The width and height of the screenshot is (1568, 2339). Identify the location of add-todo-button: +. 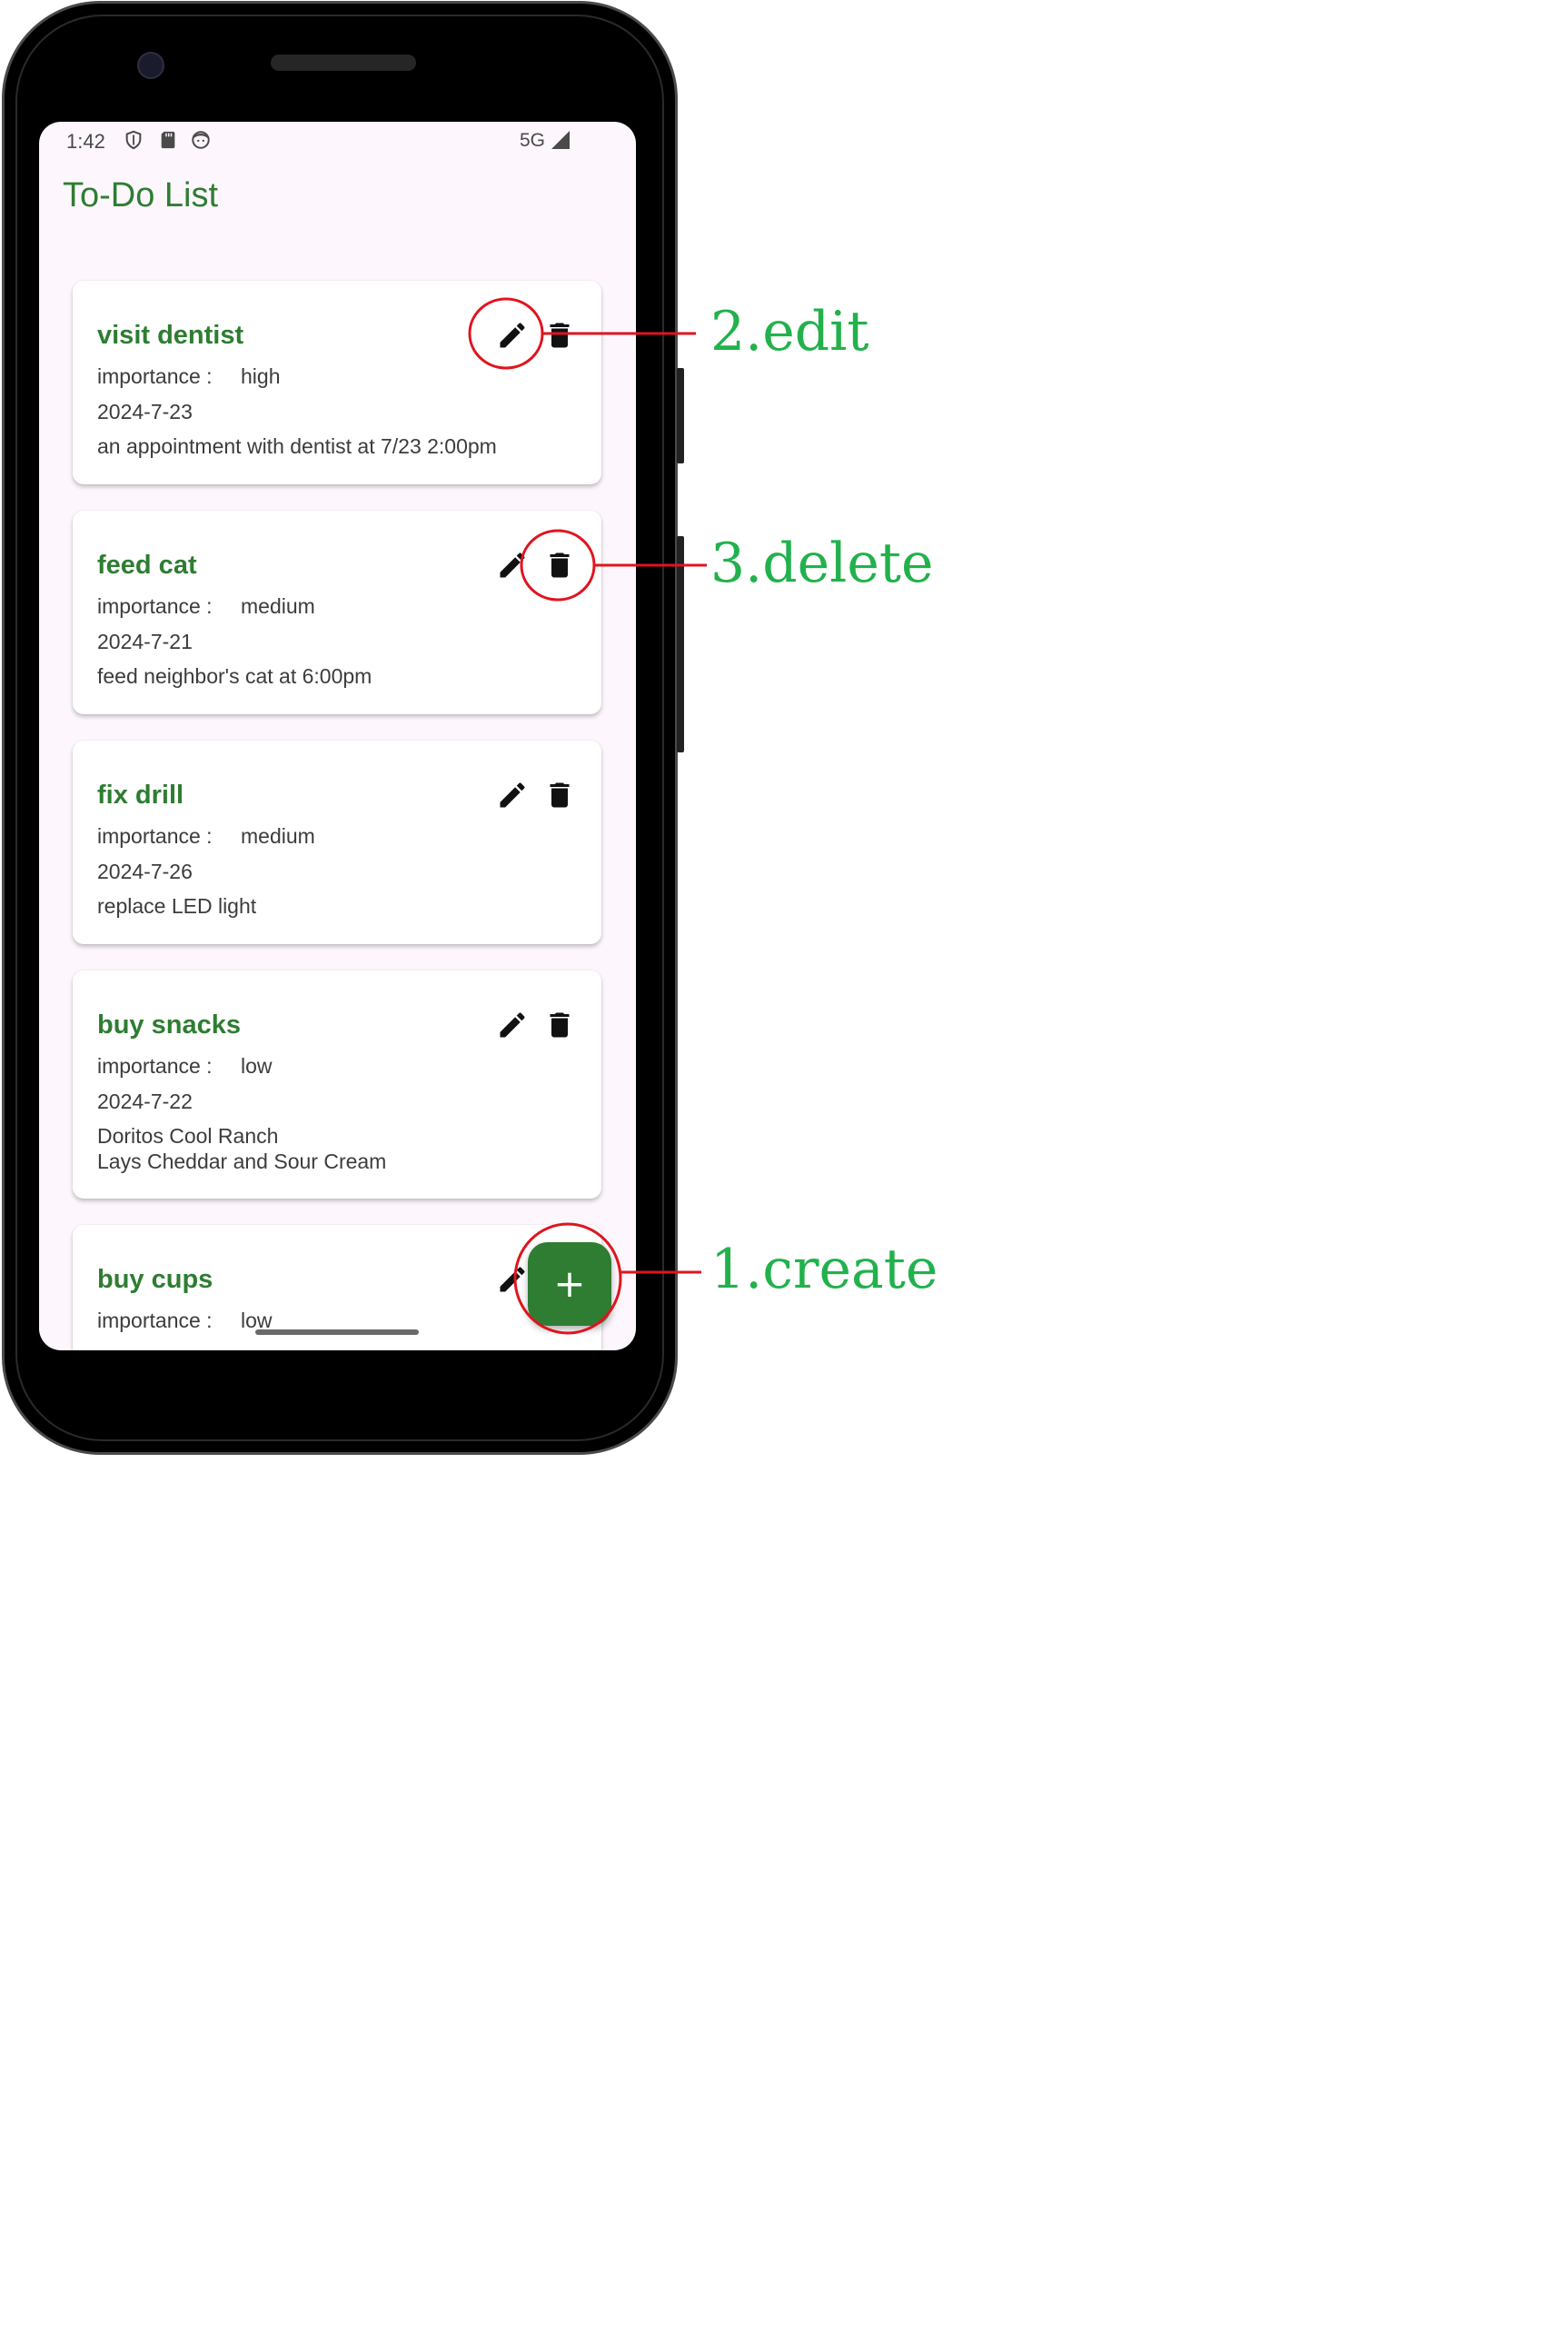
(569, 1284).